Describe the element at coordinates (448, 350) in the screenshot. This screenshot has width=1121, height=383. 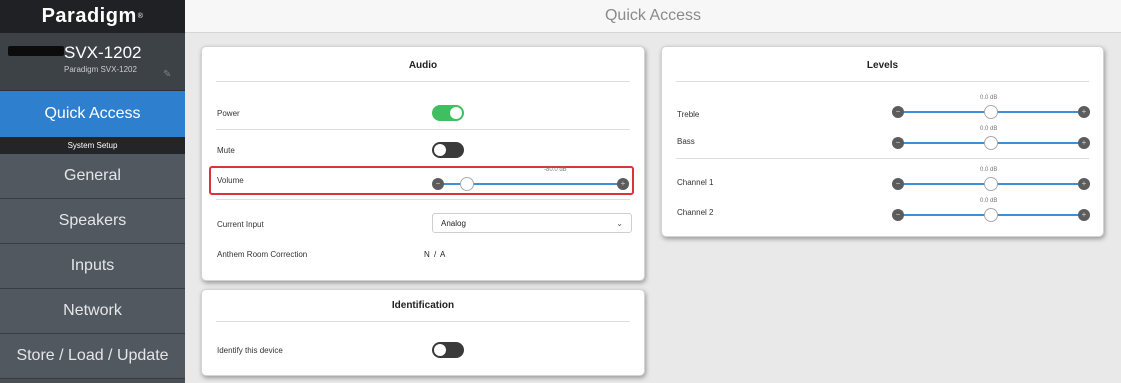
I see `identify-device-toggle` at that location.